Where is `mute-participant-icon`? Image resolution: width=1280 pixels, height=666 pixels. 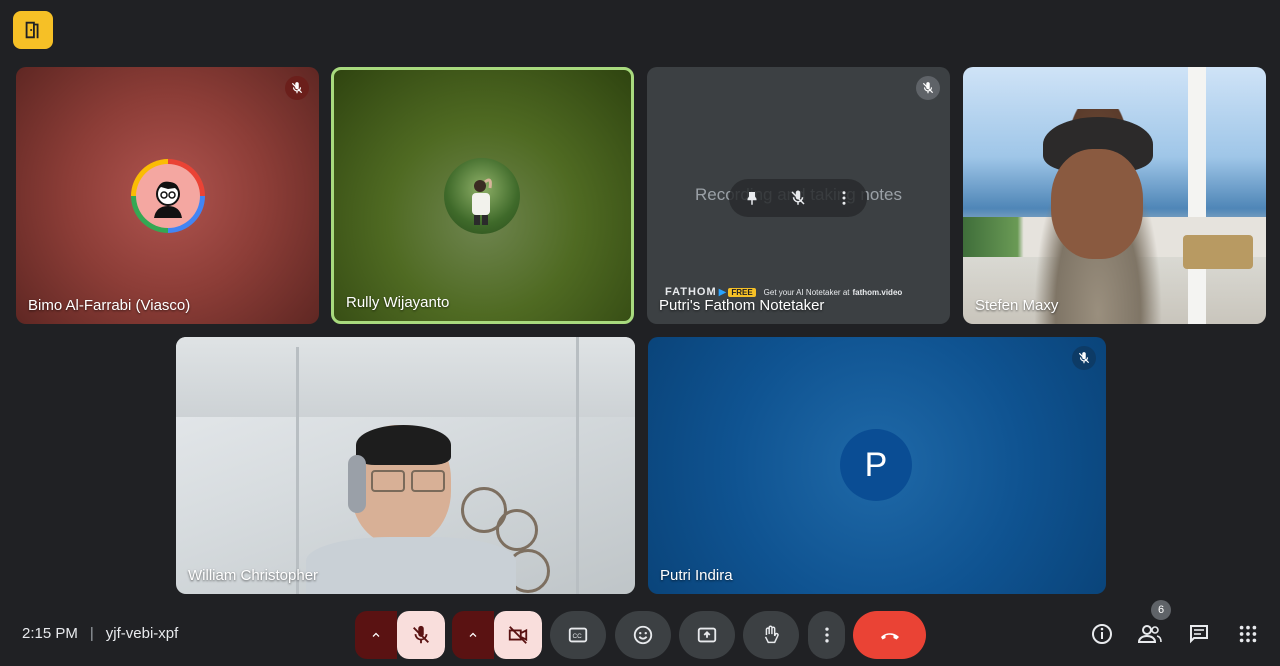 mute-participant-icon is located at coordinates (798, 198).